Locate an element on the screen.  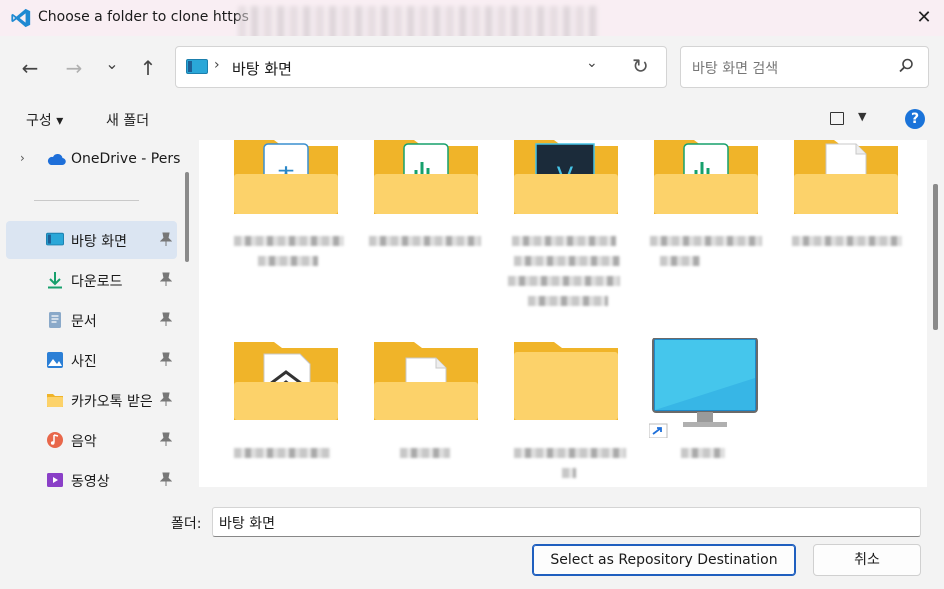
file-list-scrollbar is located at coordinates (935, 313).